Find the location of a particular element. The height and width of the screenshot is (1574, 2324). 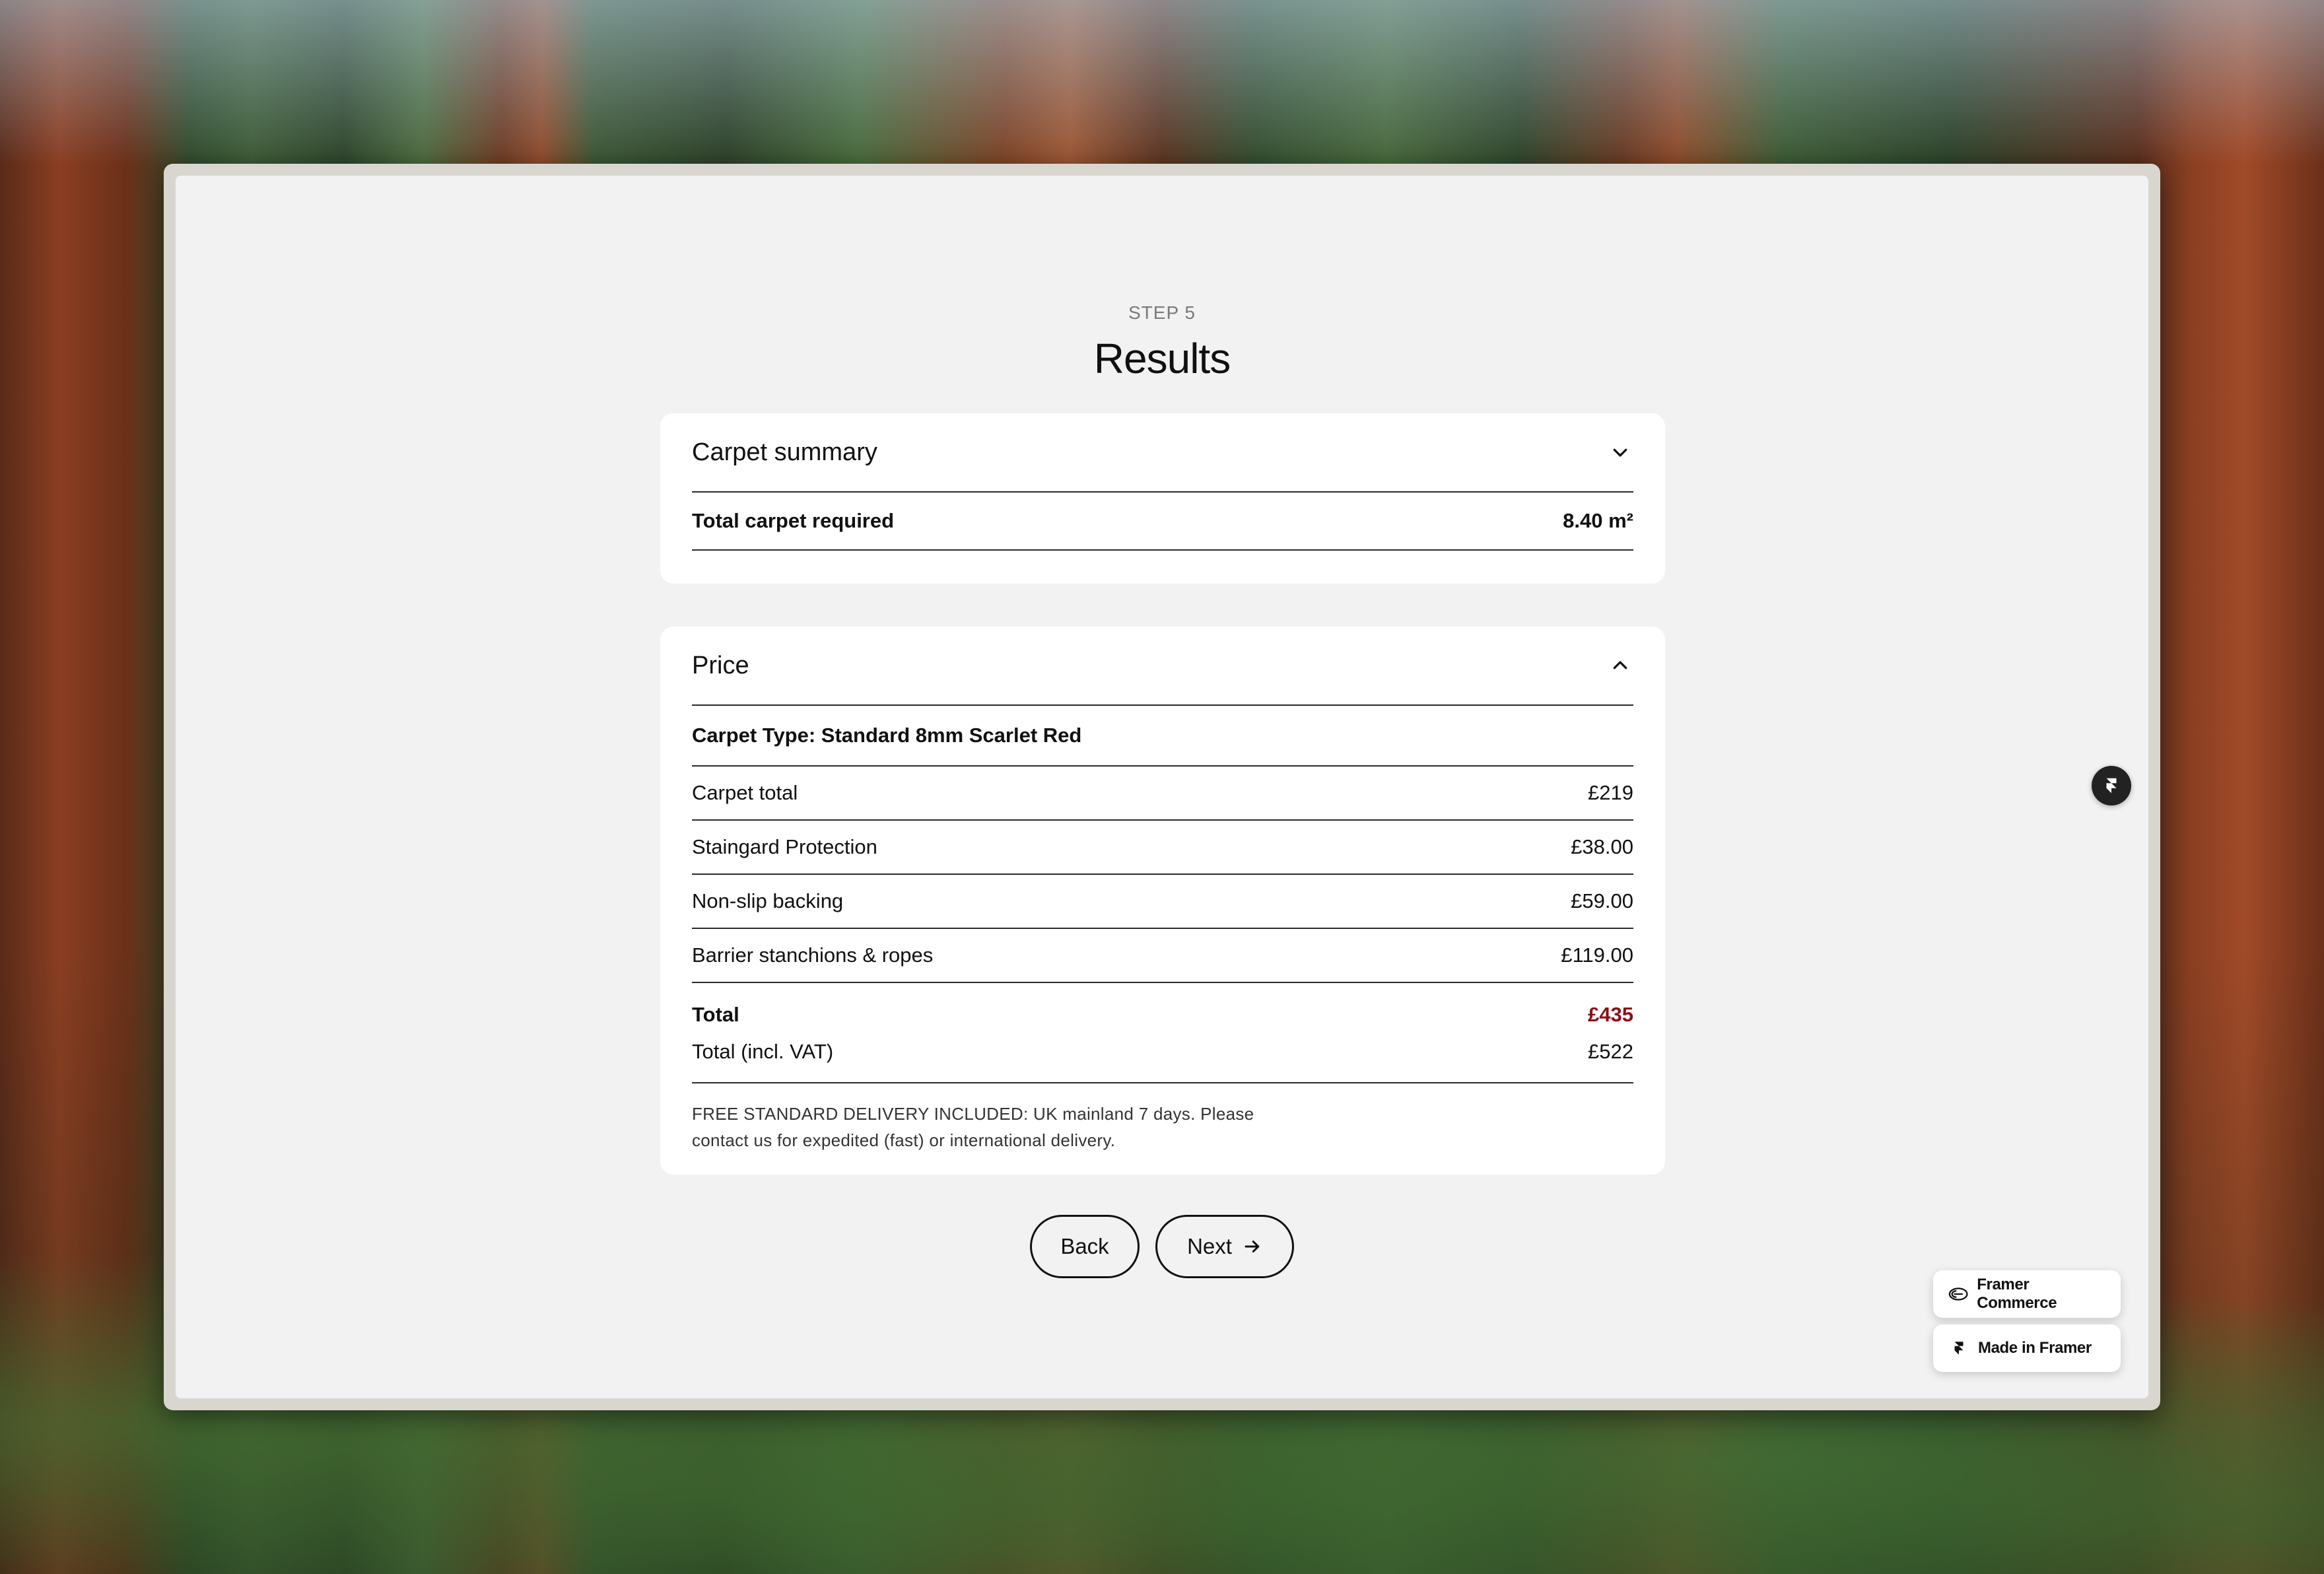

back-button-label: Back is located at coordinates (1085, 1246).